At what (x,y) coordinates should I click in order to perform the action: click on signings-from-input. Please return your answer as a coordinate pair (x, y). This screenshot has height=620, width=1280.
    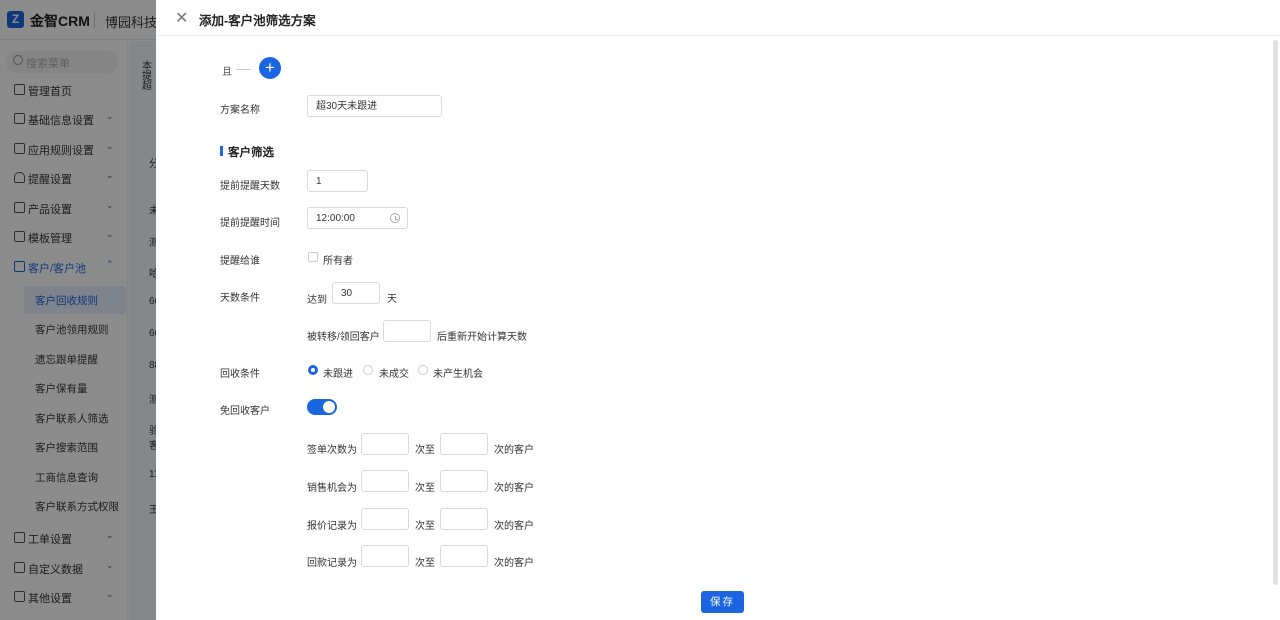
    Looking at the image, I should click on (385, 444).